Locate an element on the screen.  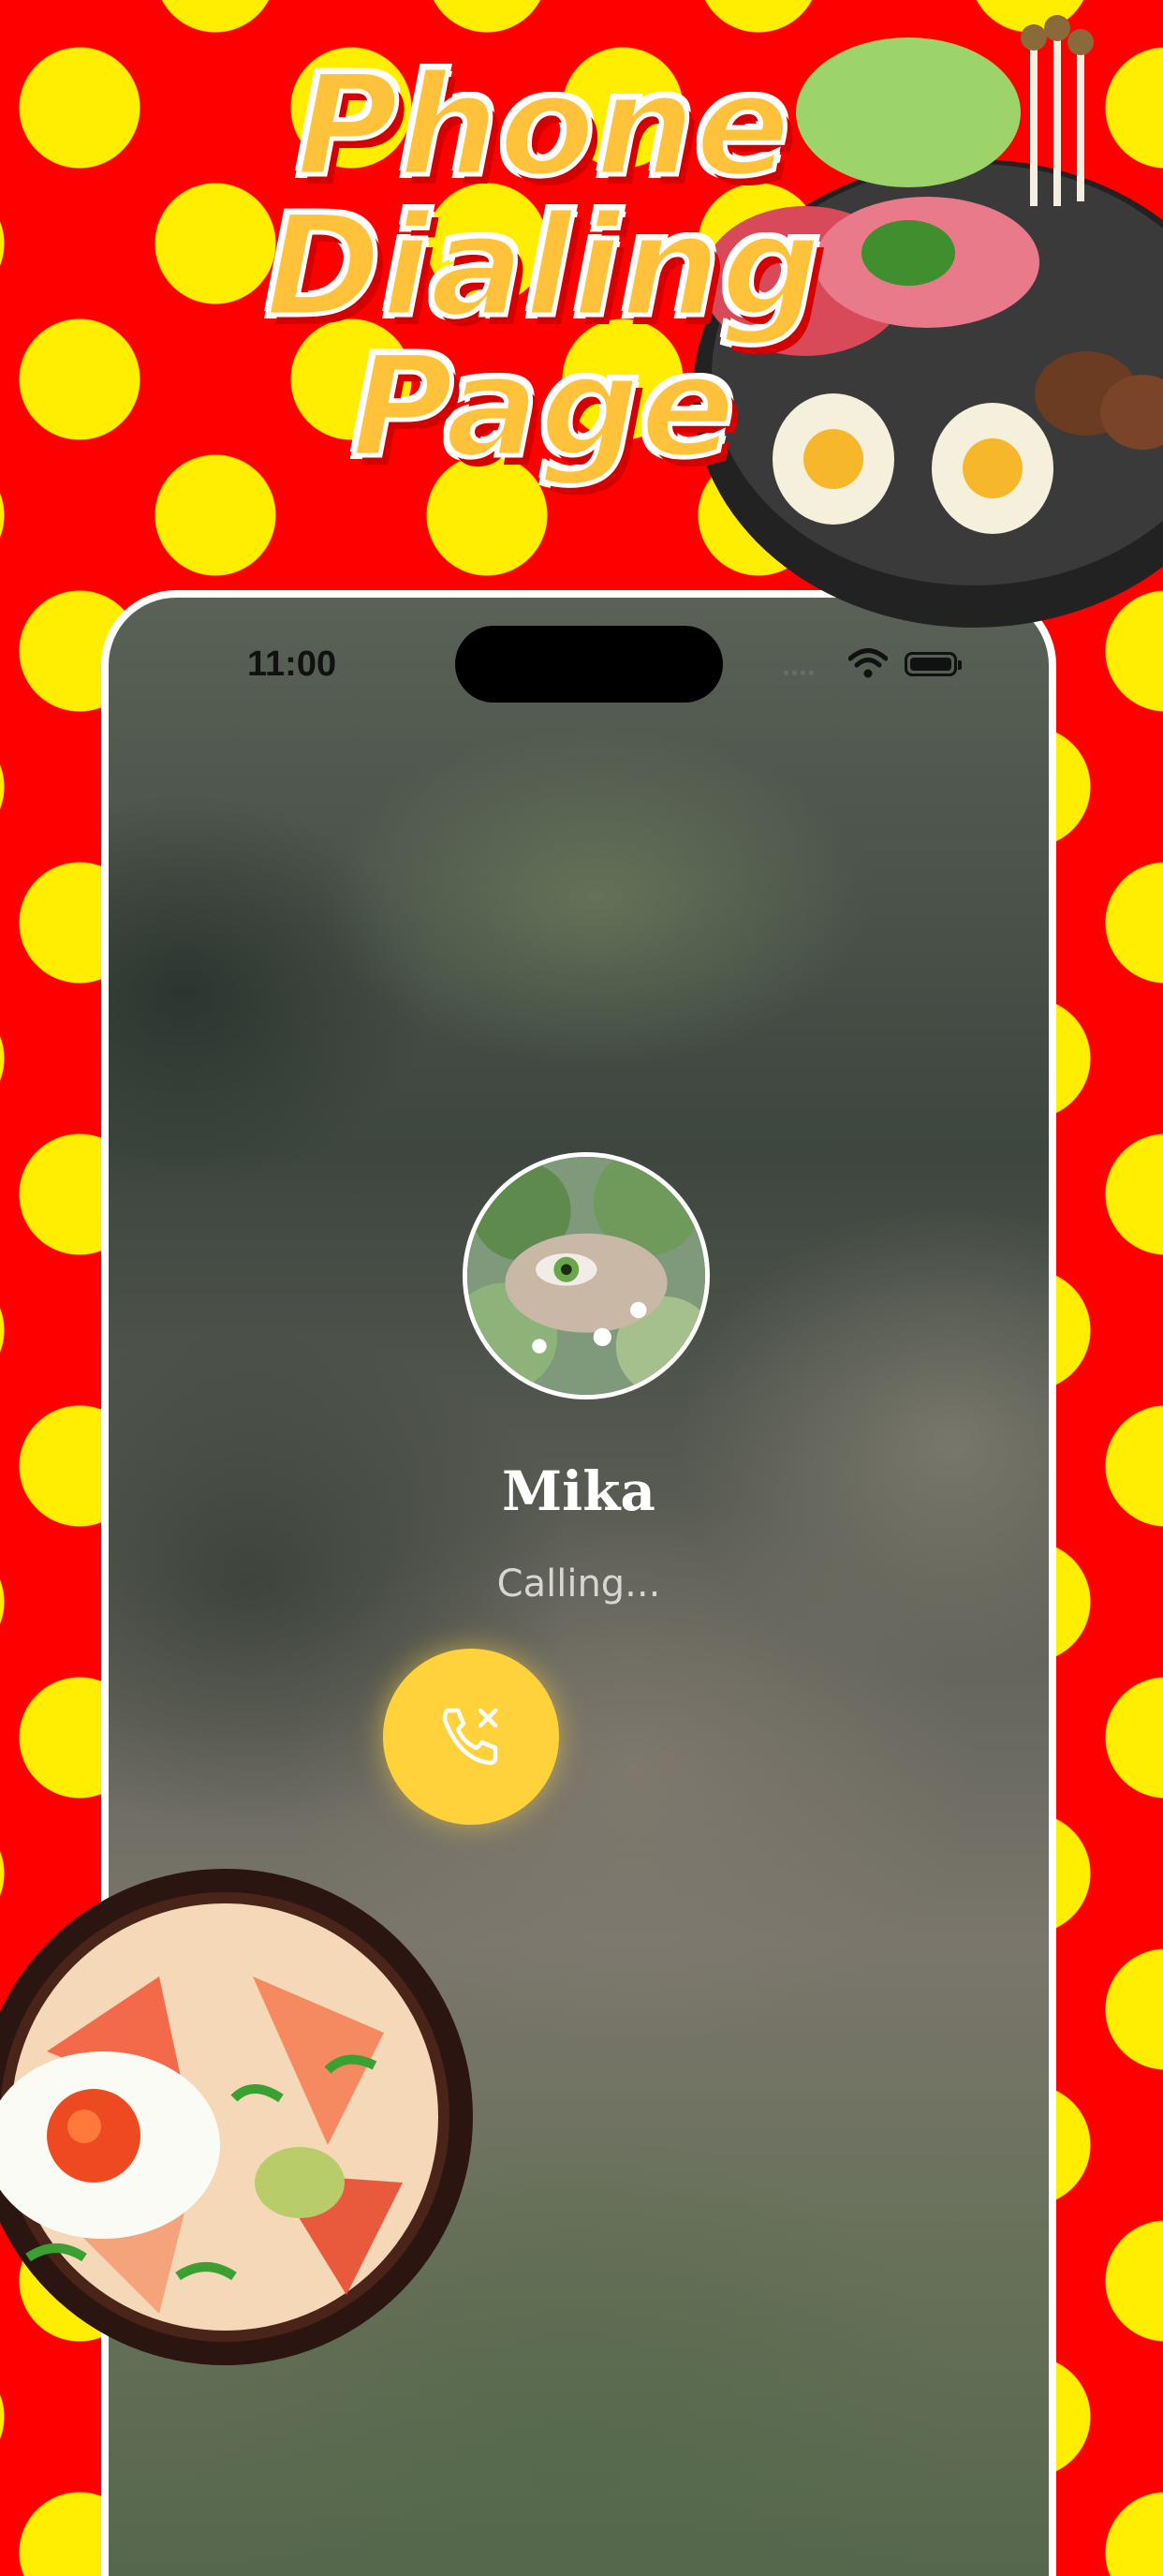
contact-name: Mika is located at coordinates (578, 1491).